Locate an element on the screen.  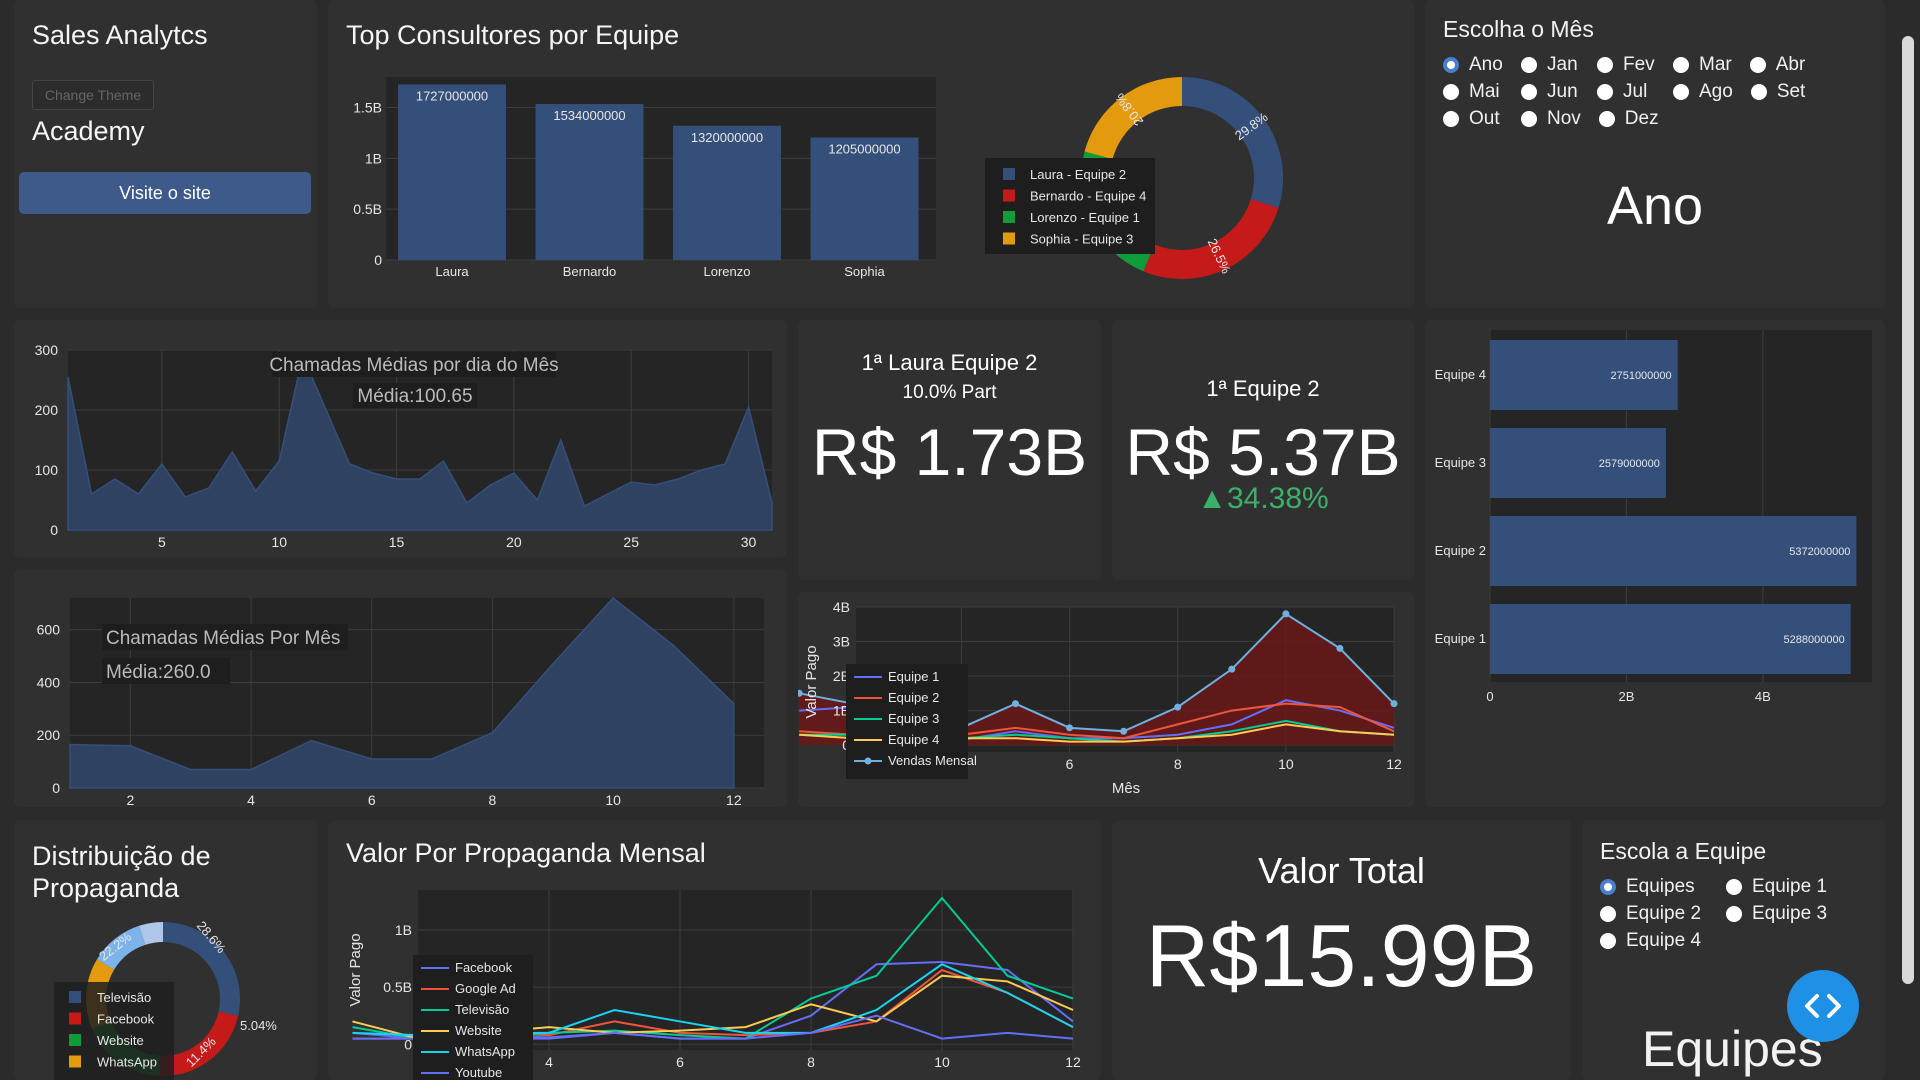
hbar-category-label: Equipe 2 is located at coordinates (1460, 550).